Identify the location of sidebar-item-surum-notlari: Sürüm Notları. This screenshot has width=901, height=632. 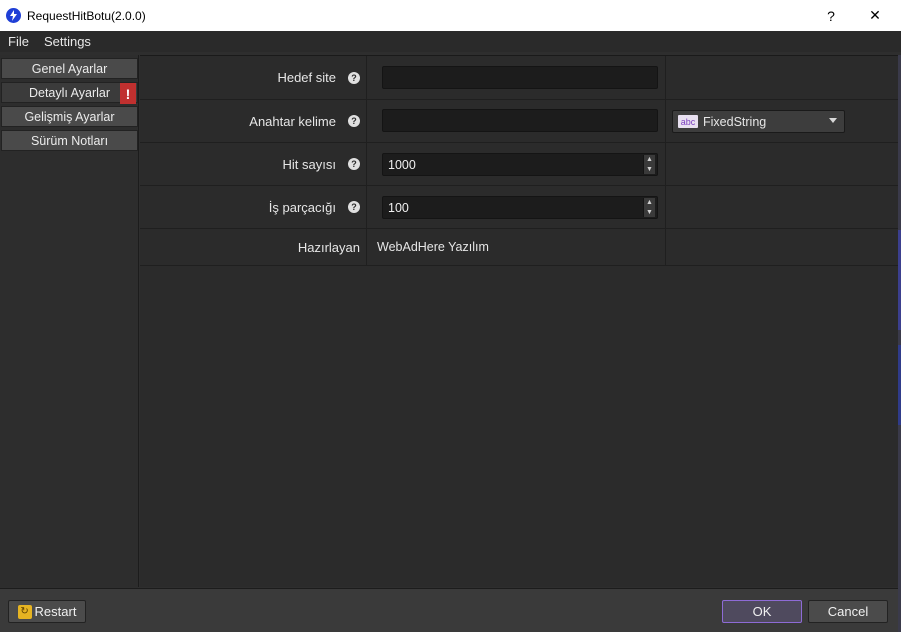
(69, 140).